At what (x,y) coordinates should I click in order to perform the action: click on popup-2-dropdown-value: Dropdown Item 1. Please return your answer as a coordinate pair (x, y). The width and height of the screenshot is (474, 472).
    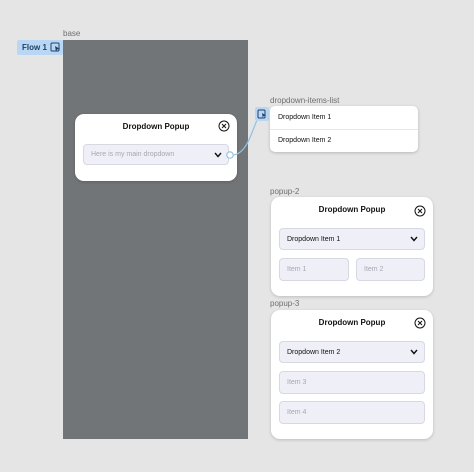
    Looking at the image, I should click on (314, 239).